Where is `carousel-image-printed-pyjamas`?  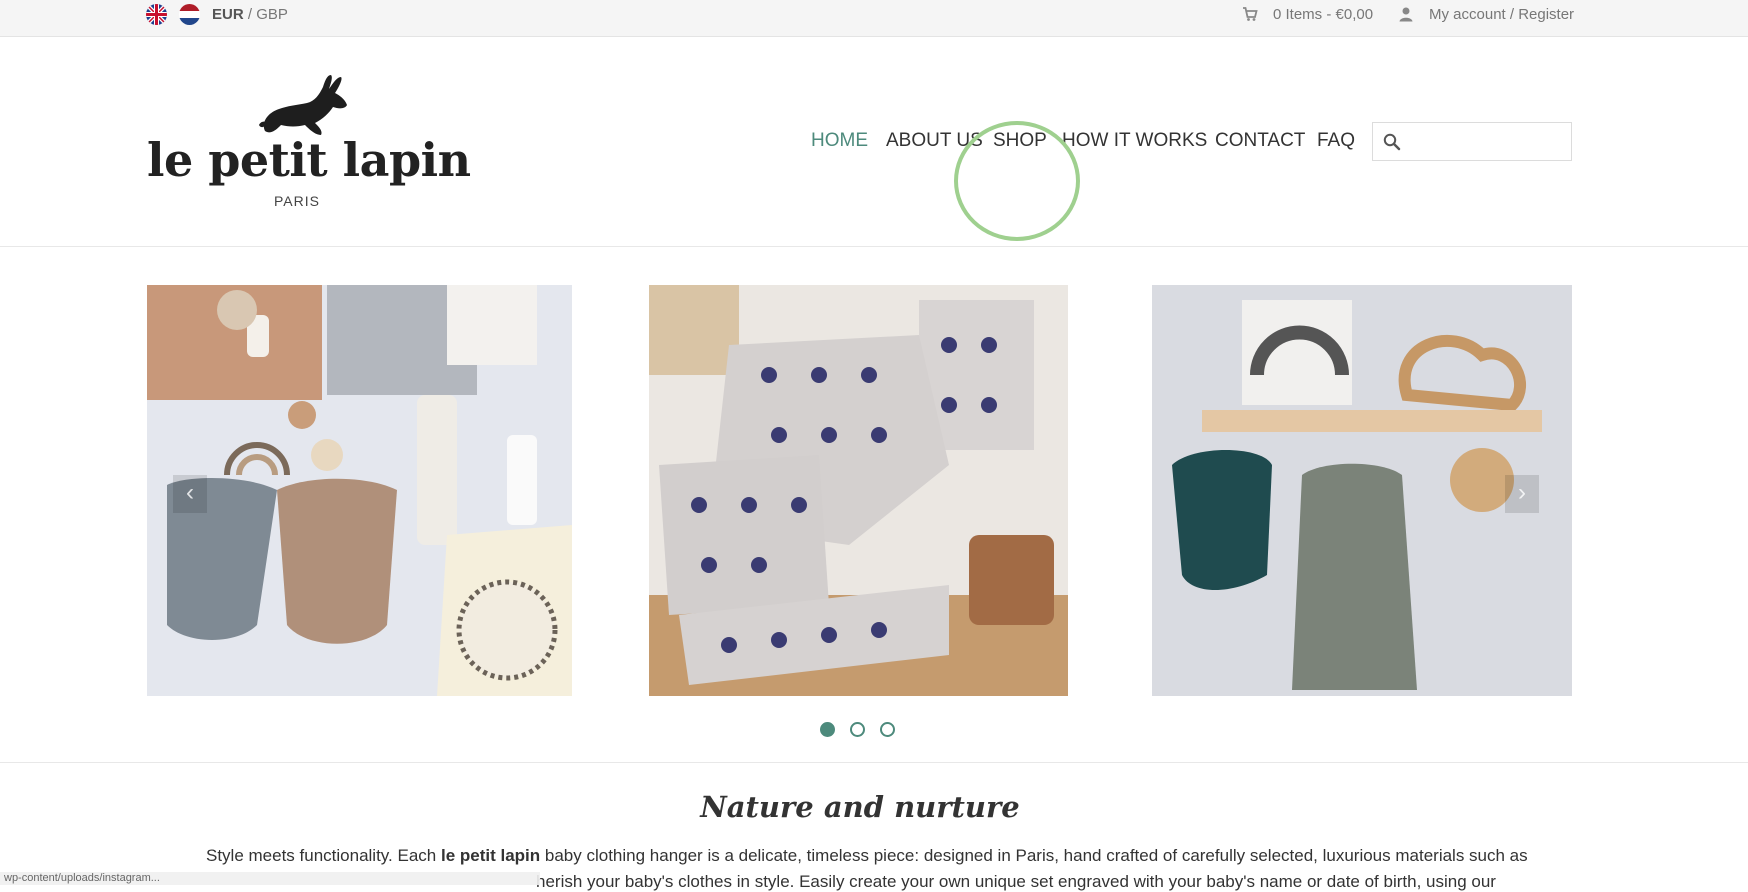 carousel-image-printed-pyjamas is located at coordinates (858, 490).